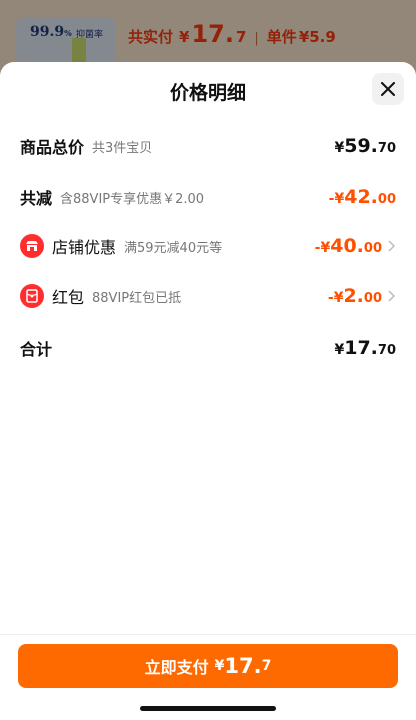 This screenshot has height=720, width=416. I want to click on sum-value: ¥17. 70, so click(365, 348).